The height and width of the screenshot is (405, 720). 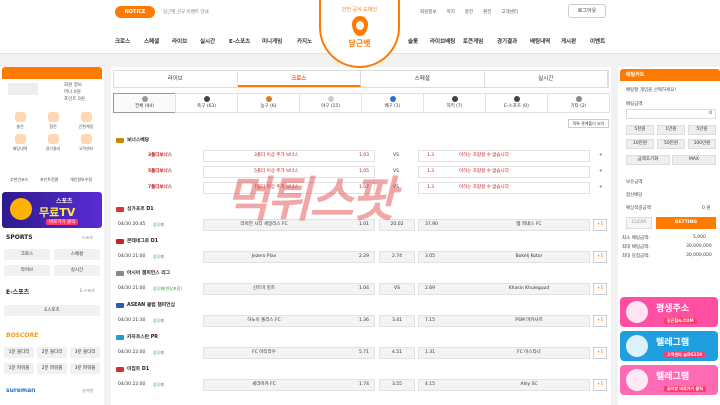 What do you see at coordinates (19, 352) in the screenshot?
I see `boscore-1min-bolda: 1분 볼다리` at bounding box center [19, 352].